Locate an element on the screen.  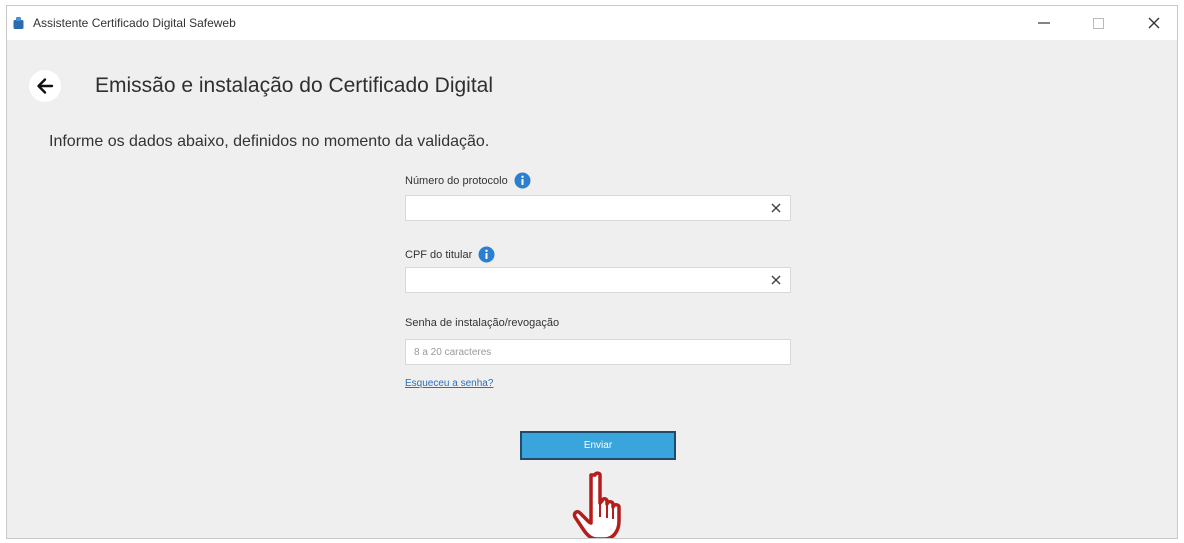
password-input is located at coordinates (584, 352).